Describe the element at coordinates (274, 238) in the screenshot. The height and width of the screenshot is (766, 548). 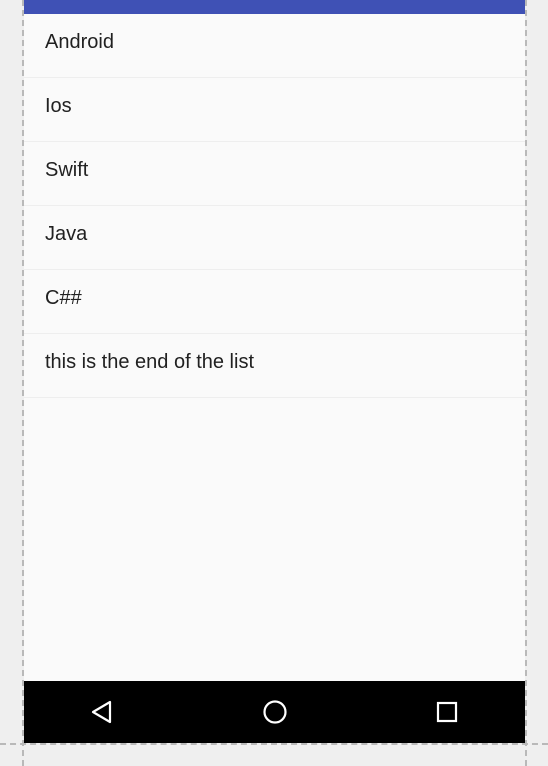
I see `list-item: Java` at that location.